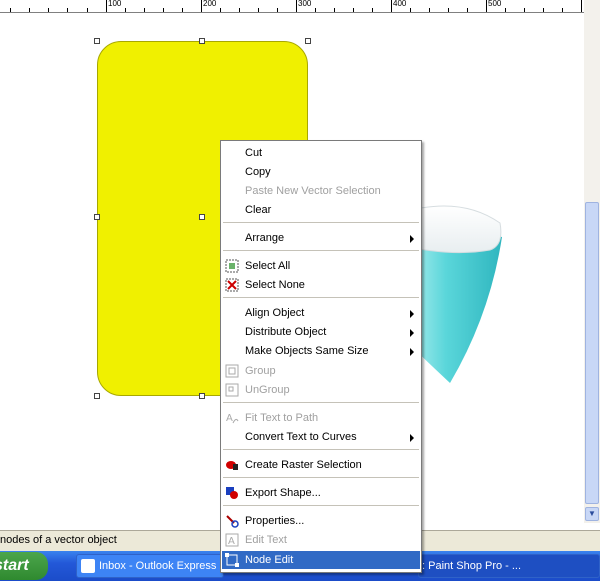 This screenshot has height=581, width=600. What do you see at coordinates (58, 540) in the screenshot?
I see `status-text: nodes of a vector object` at bounding box center [58, 540].